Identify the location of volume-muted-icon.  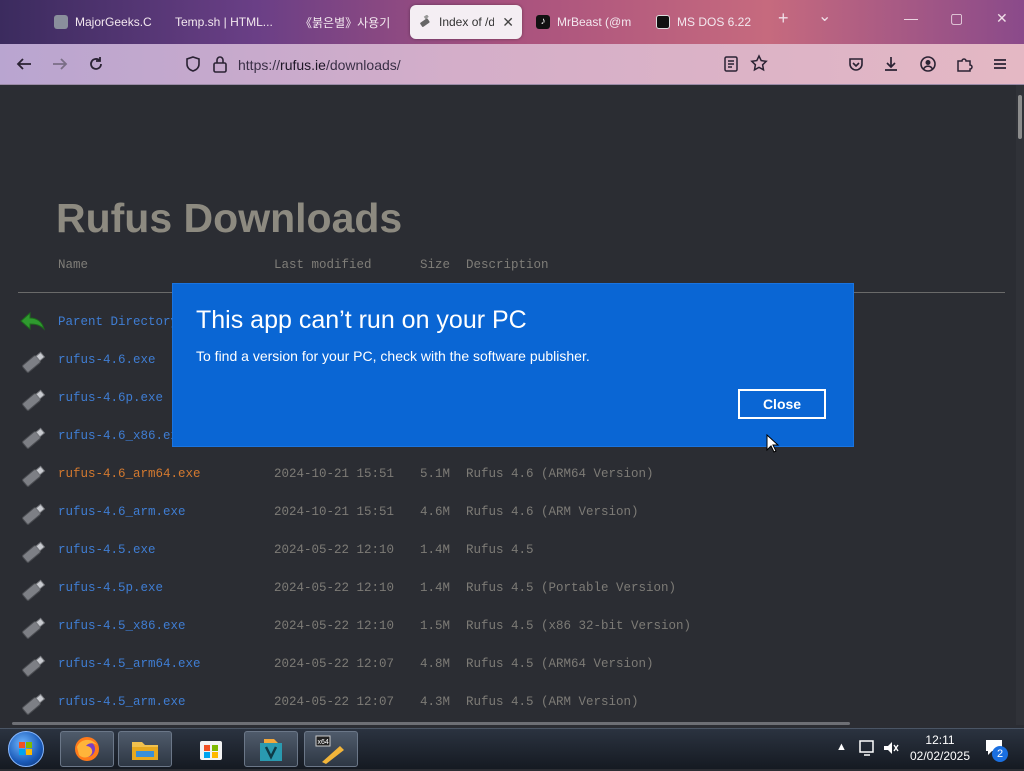
(891, 750).